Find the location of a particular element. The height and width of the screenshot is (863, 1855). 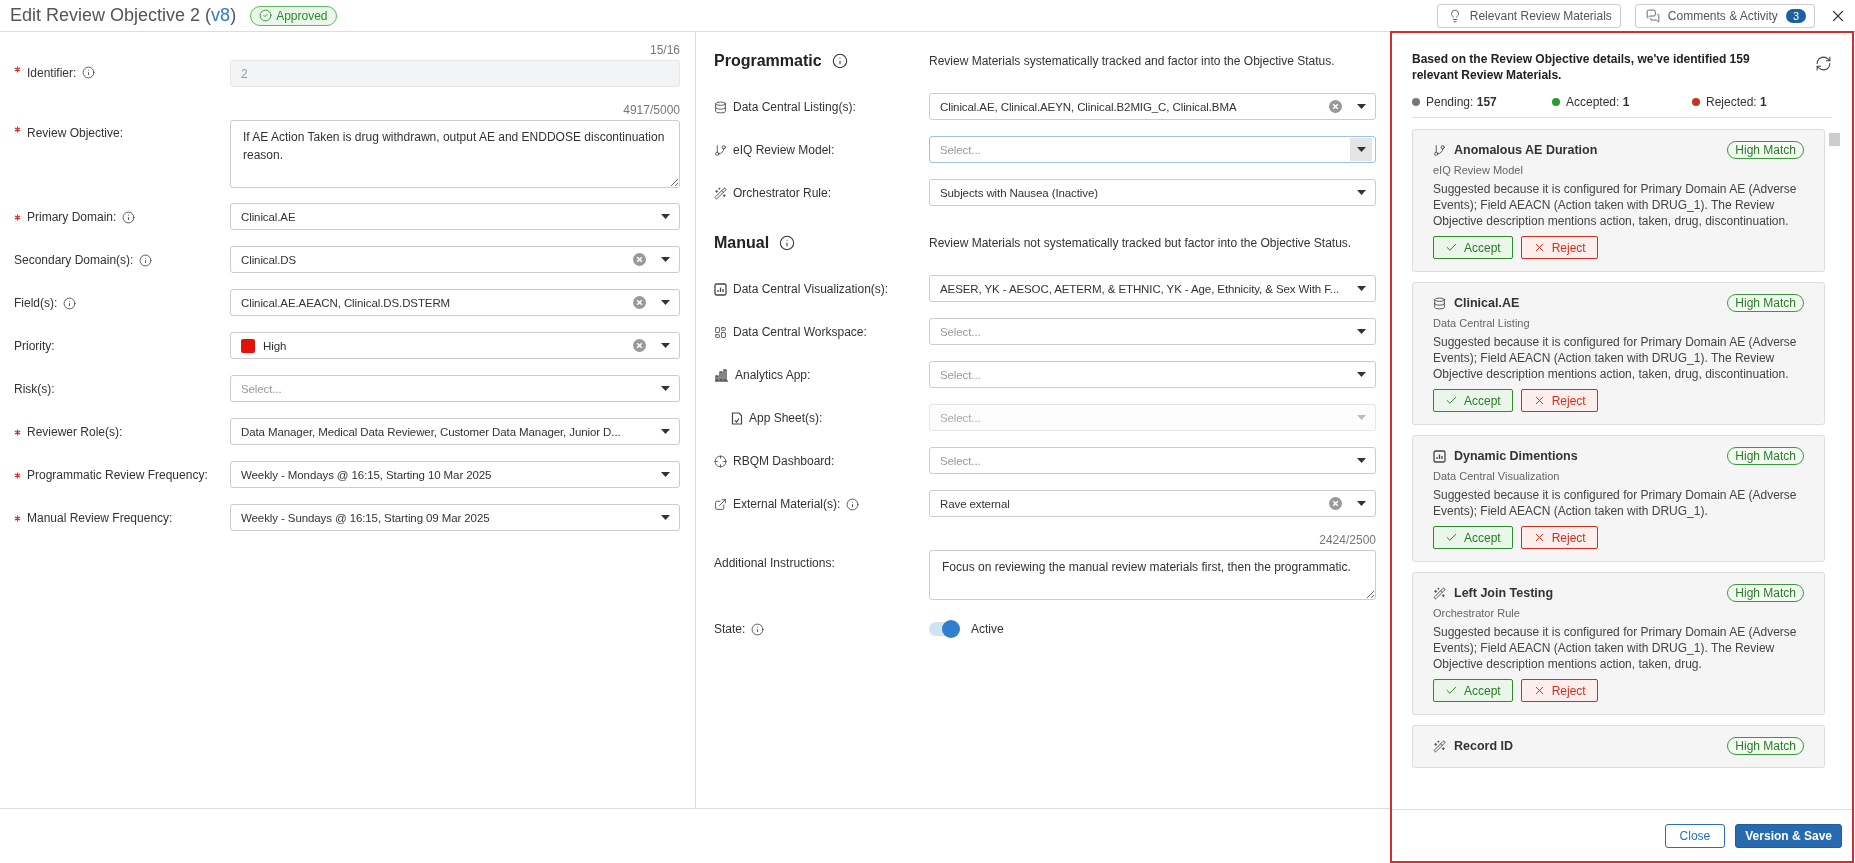

chat-bubbles-icon is located at coordinates (1652, 15).